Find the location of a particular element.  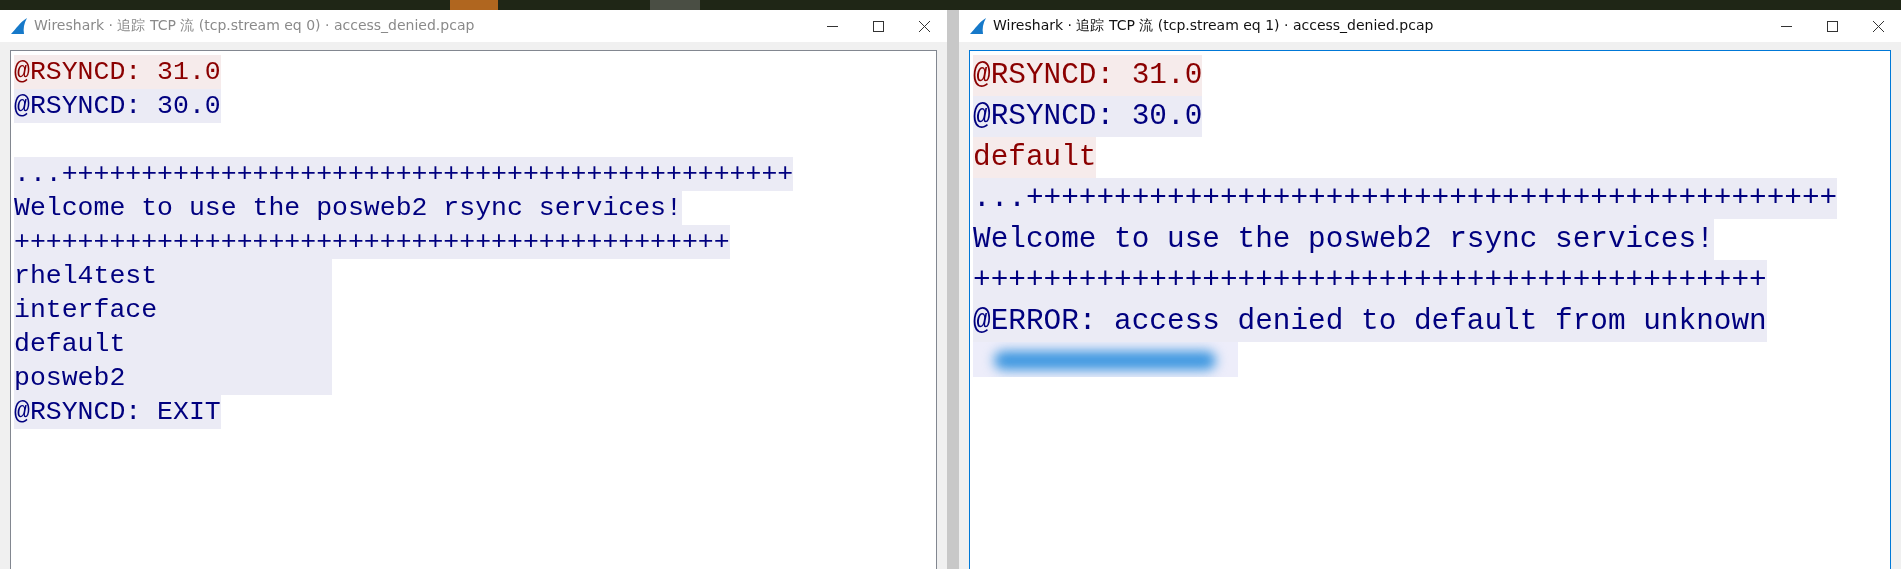

window-title: Wireshark · 追踪 TCP 流 (tcp.stream eq 1) · access_denied.pcap is located at coordinates (1213, 26).